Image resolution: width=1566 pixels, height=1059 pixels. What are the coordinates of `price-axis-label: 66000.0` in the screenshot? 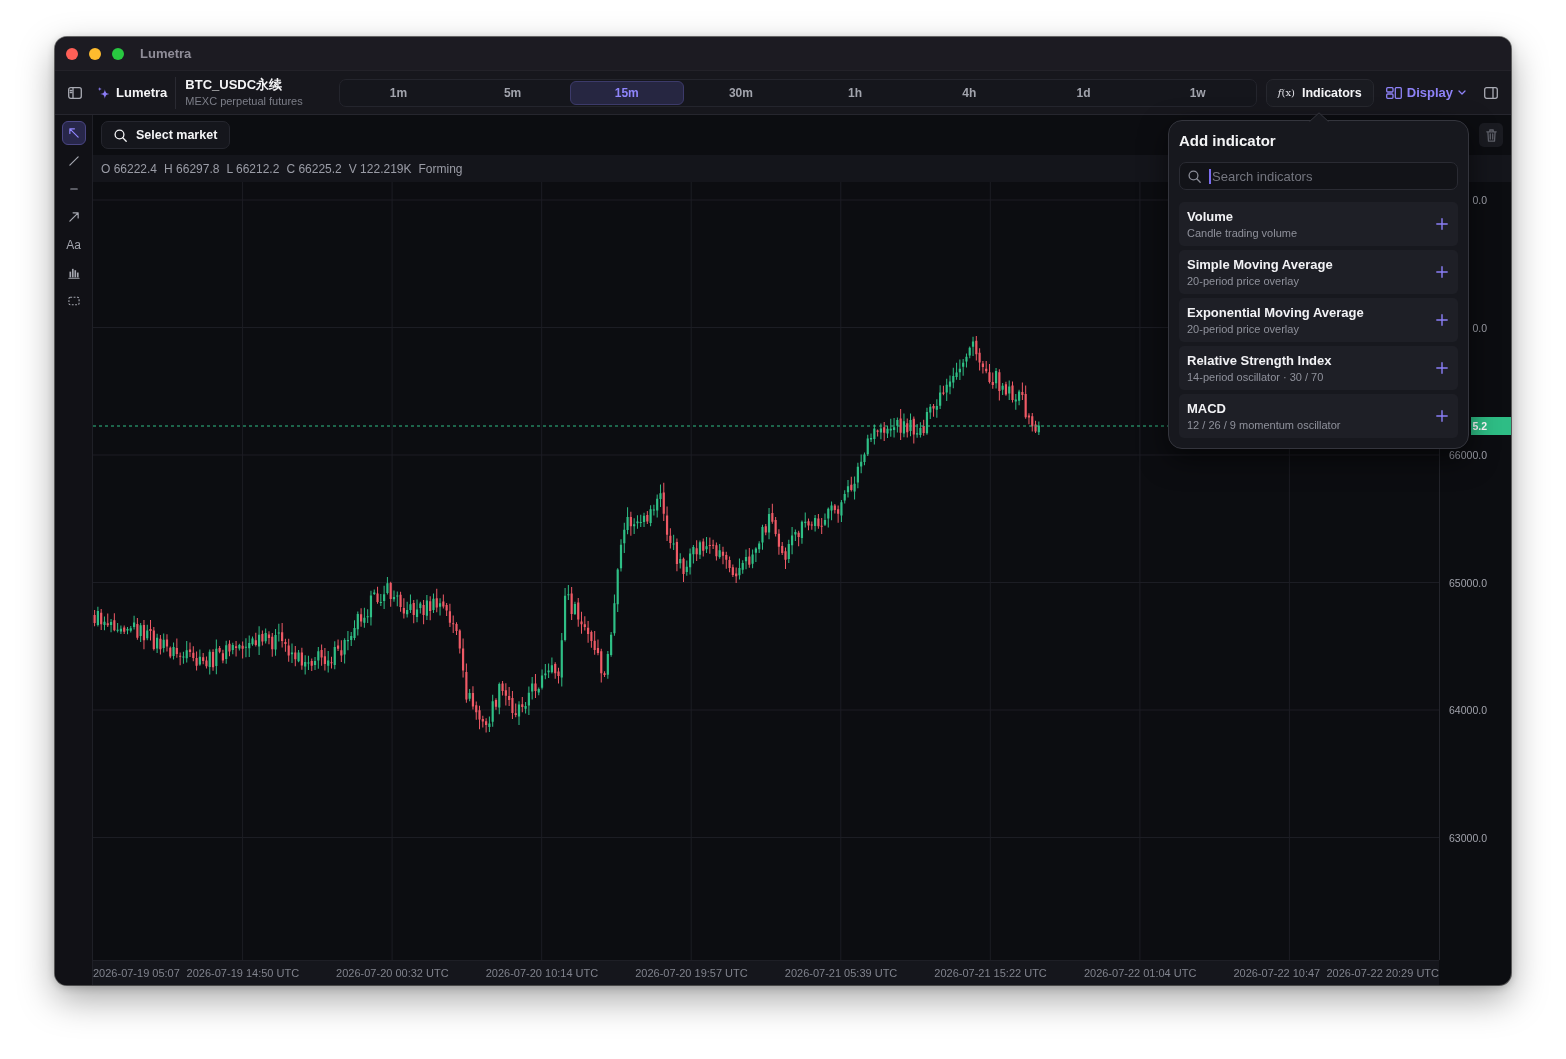 It's located at (1468, 455).